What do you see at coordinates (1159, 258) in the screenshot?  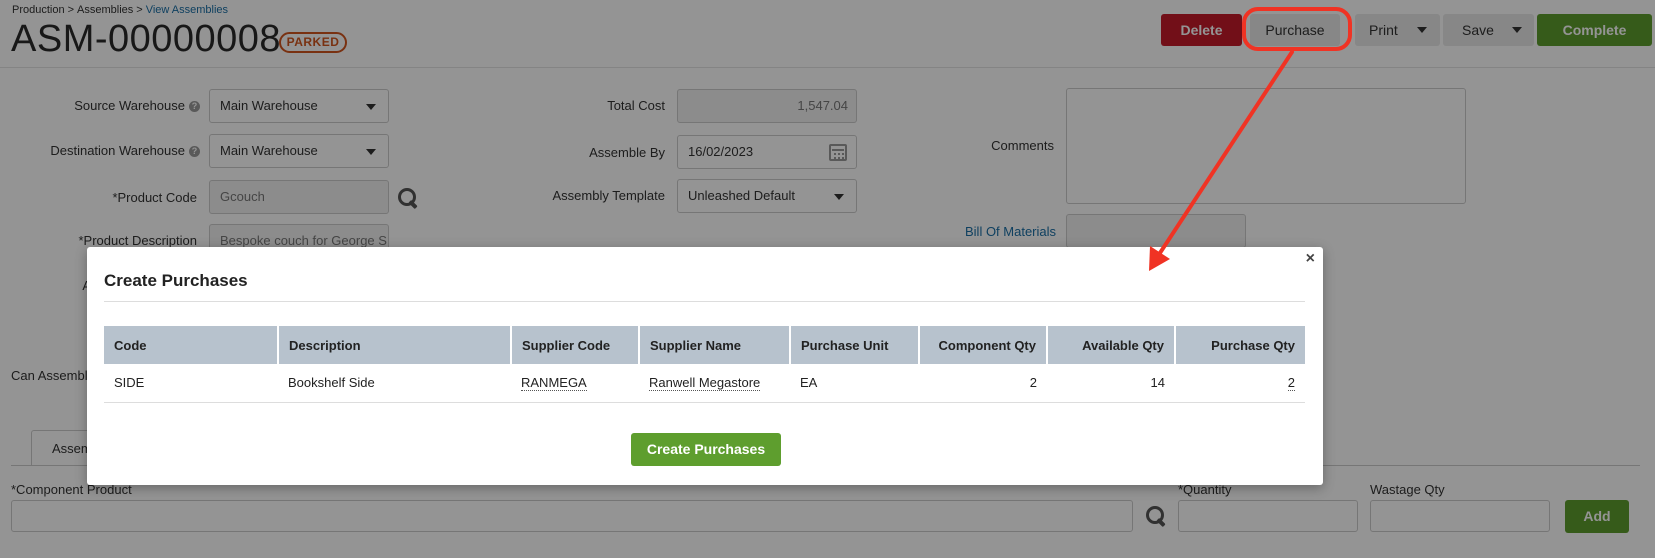 I see `annotation-arrow-head` at bounding box center [1159, 258].